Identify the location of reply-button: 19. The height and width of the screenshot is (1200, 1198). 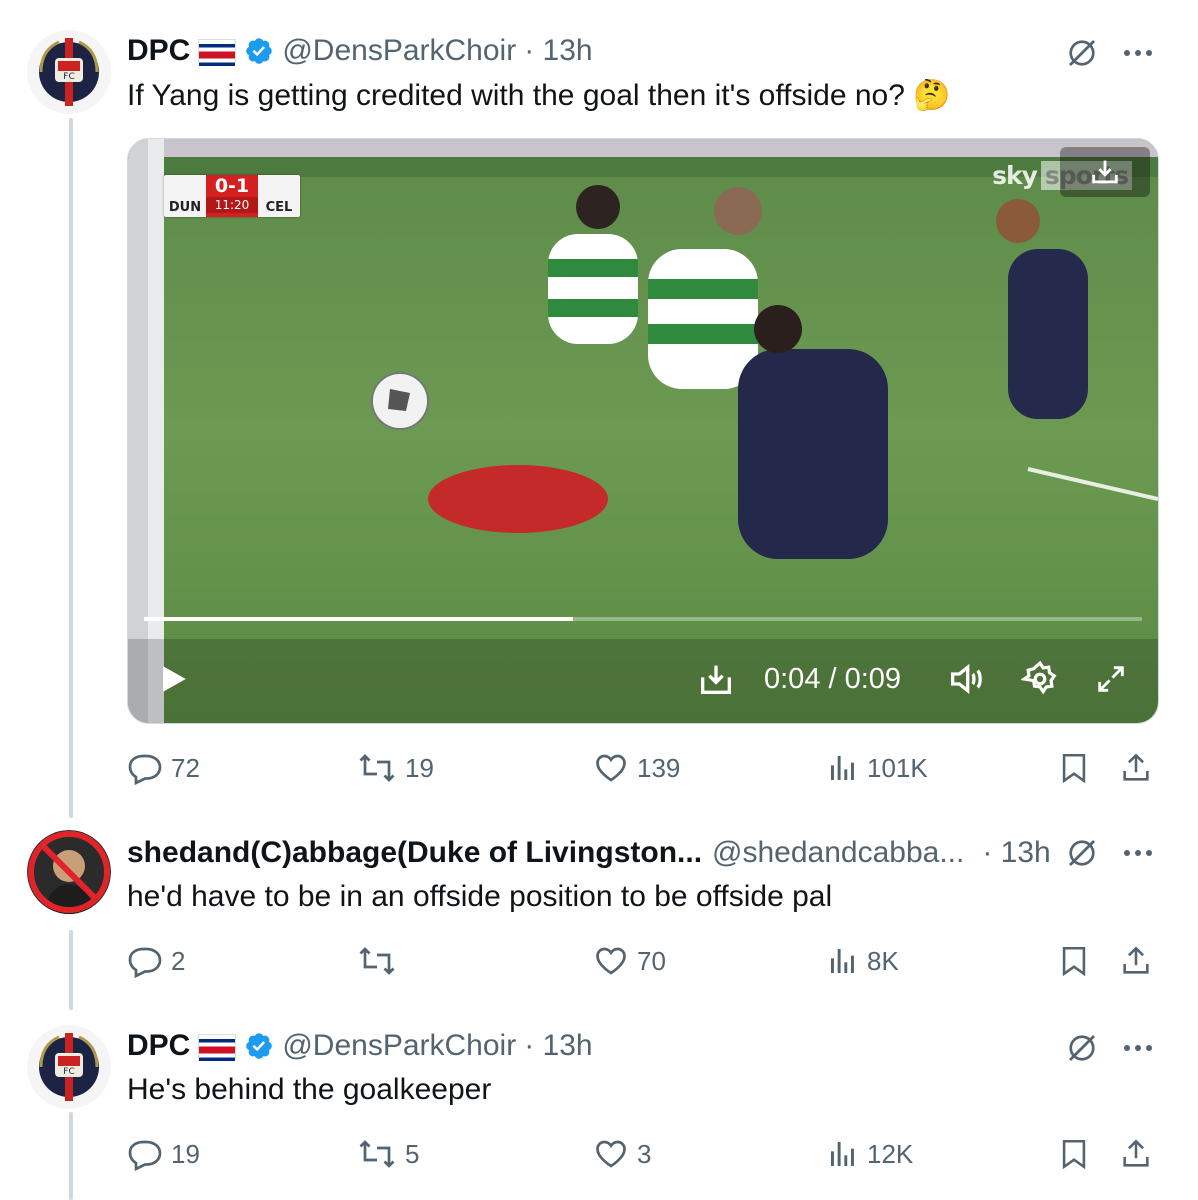
(163, 1154).